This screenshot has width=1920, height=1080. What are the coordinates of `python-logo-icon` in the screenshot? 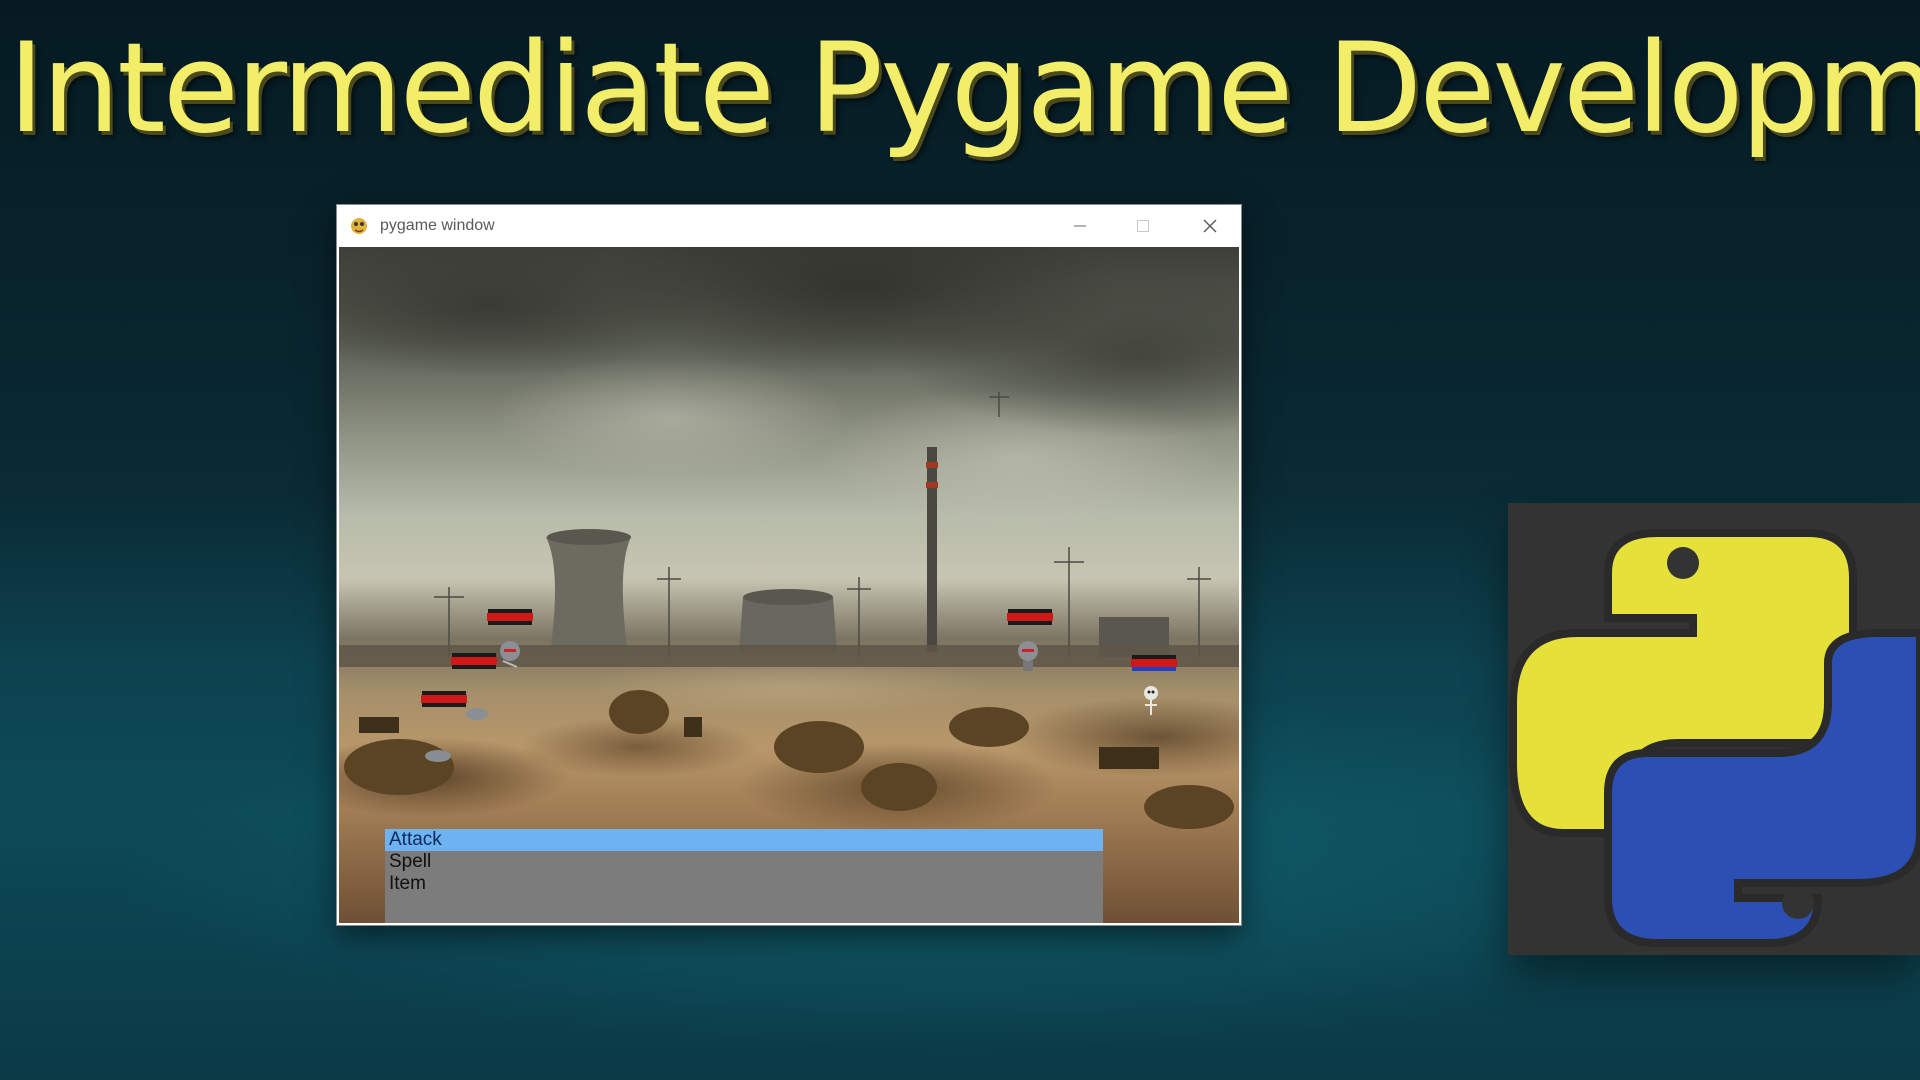 It's located at (1714, 738).